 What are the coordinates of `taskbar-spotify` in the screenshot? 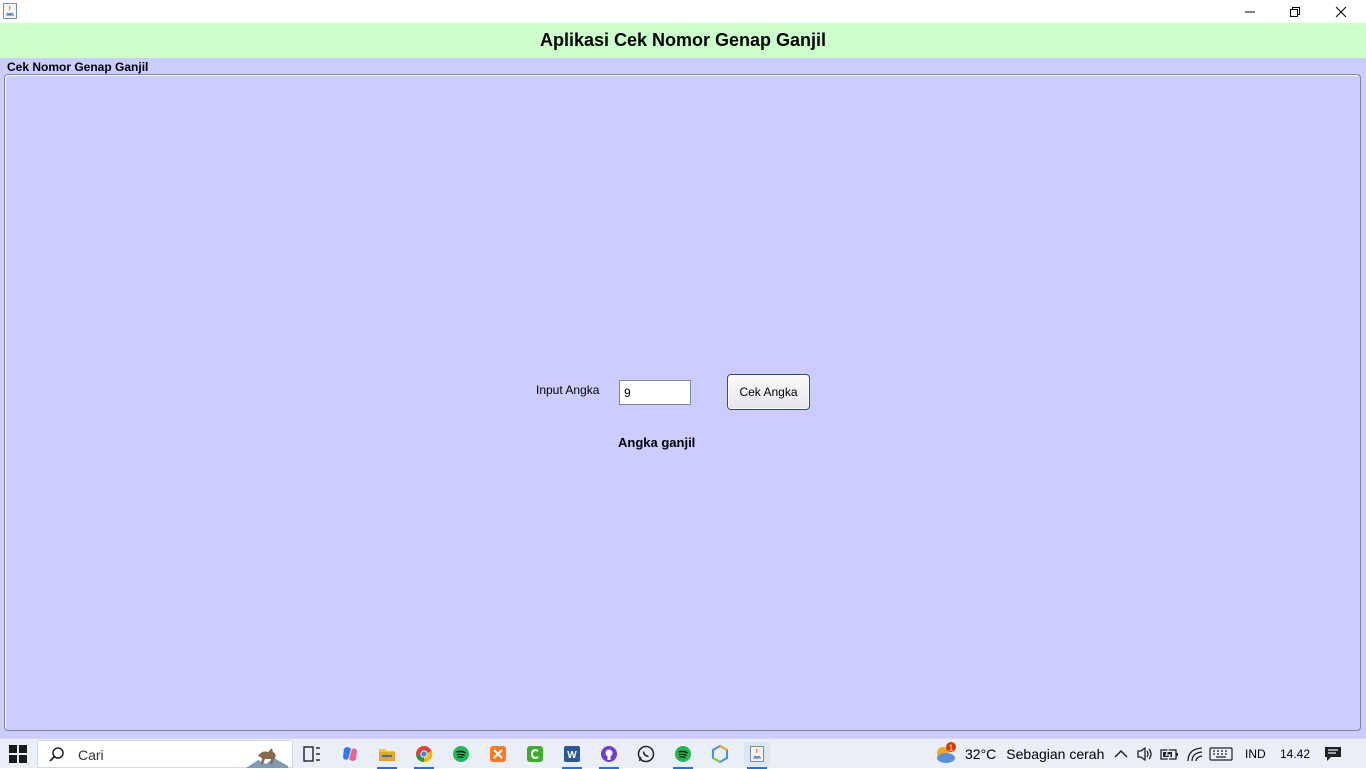 It's located at (461, 754).